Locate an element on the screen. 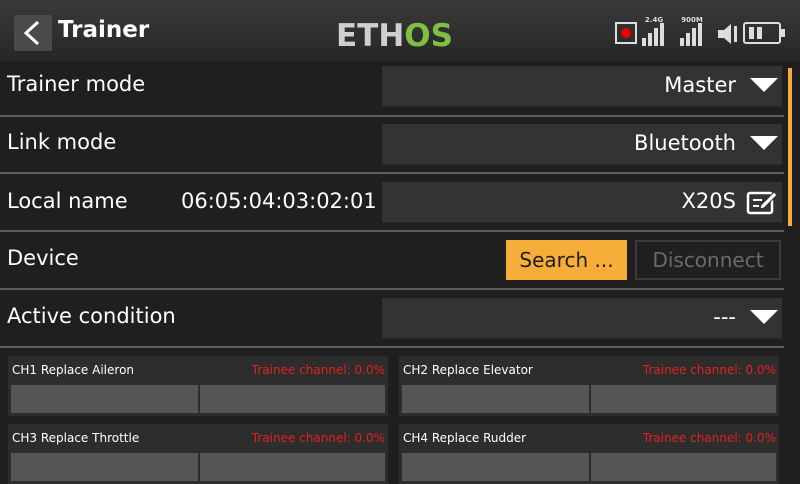 This screenshot has height=484, width=800. trainer-mode-label: Trainer mode is located at coordinates (76, 84).